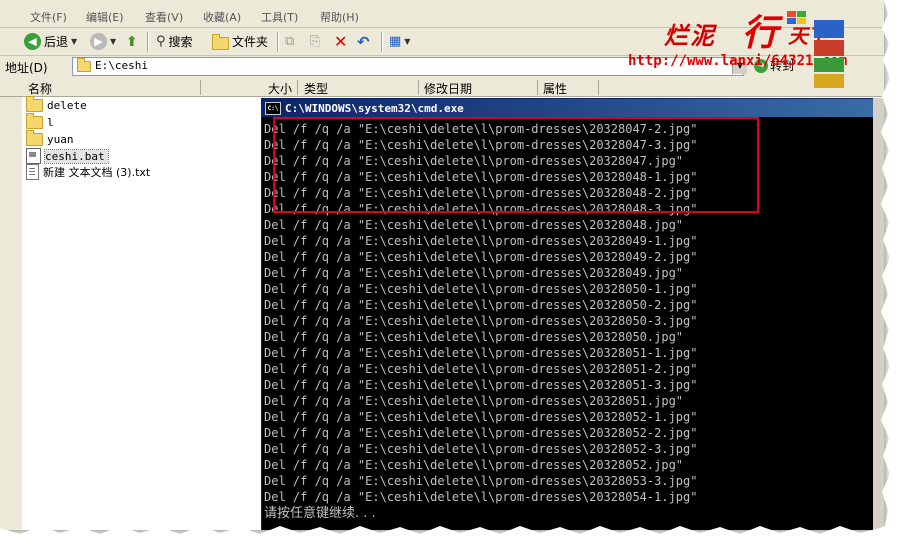 The height and width of the screenshot is (549, 906). What do you see at coordinates (280, 88) in the screenshot?
I see `column-size: 大小` at bounding box center [280, 88].